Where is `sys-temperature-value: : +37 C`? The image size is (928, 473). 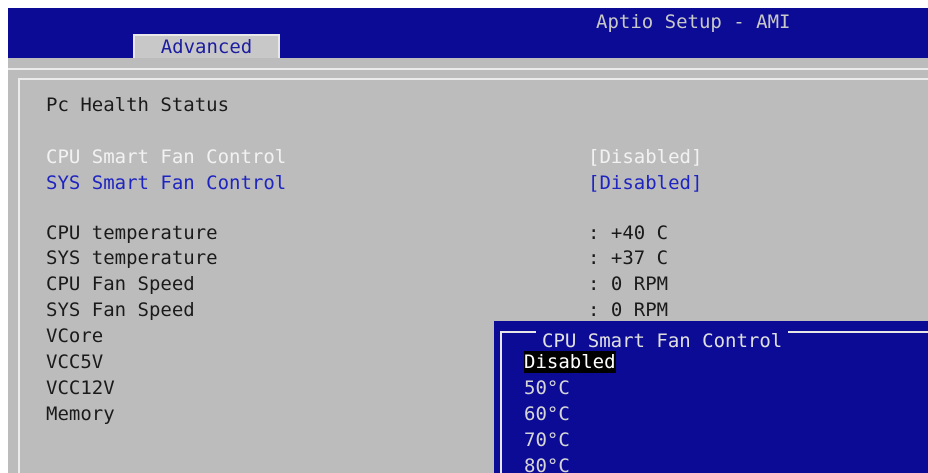
sys-temperature-value: : +37 C is located at coordinates (628, 258).